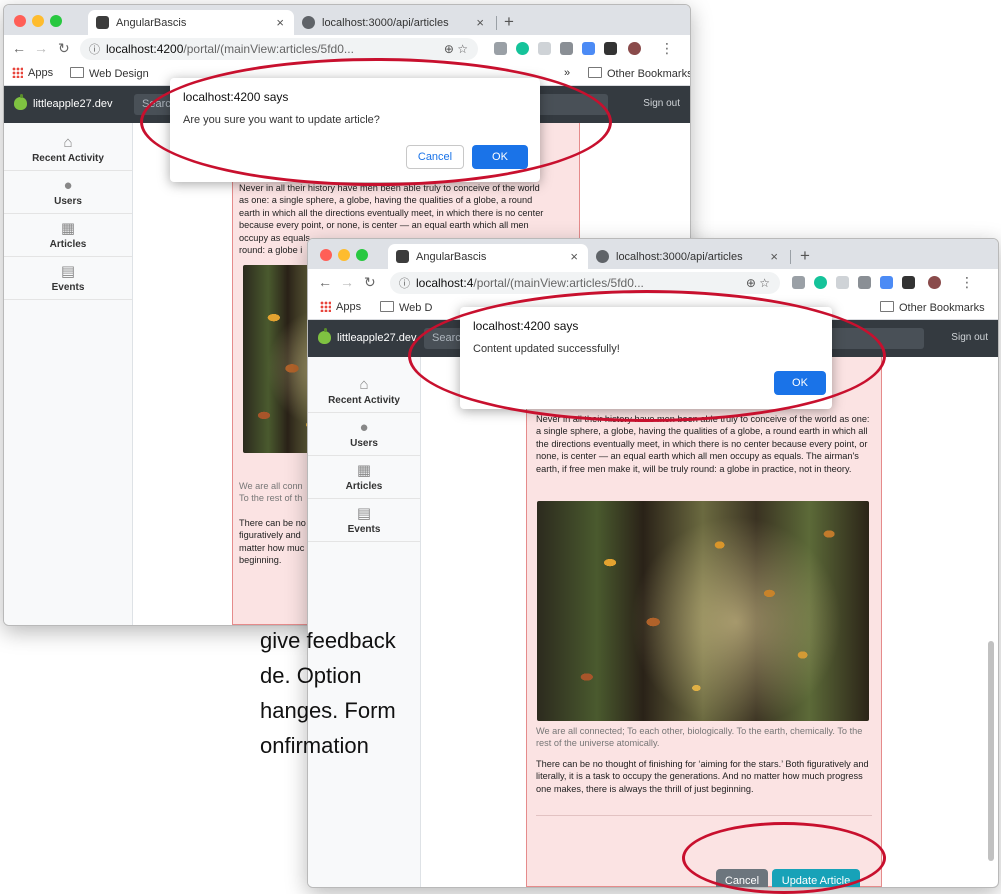 This screenshot has height=894, width=1001. Describe the element at coordinates (68, 142) in the screenshot. I see `home-icon: ⌂` at that location.